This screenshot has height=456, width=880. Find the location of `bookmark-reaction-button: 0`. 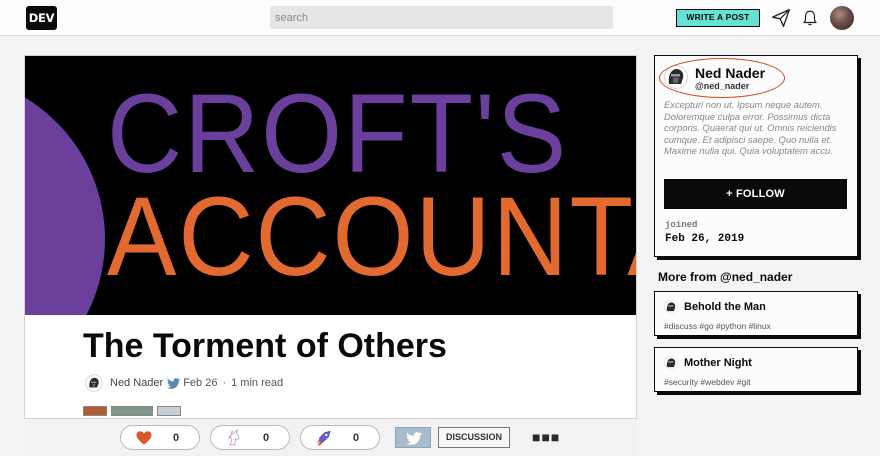

bookmark-reaction-button: 0 is located at coordinates (340, 437).